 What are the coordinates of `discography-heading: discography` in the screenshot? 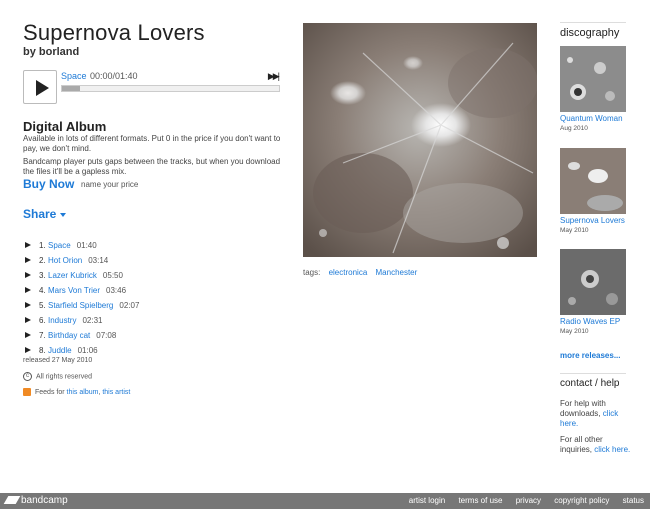 It's located at (590, 33).